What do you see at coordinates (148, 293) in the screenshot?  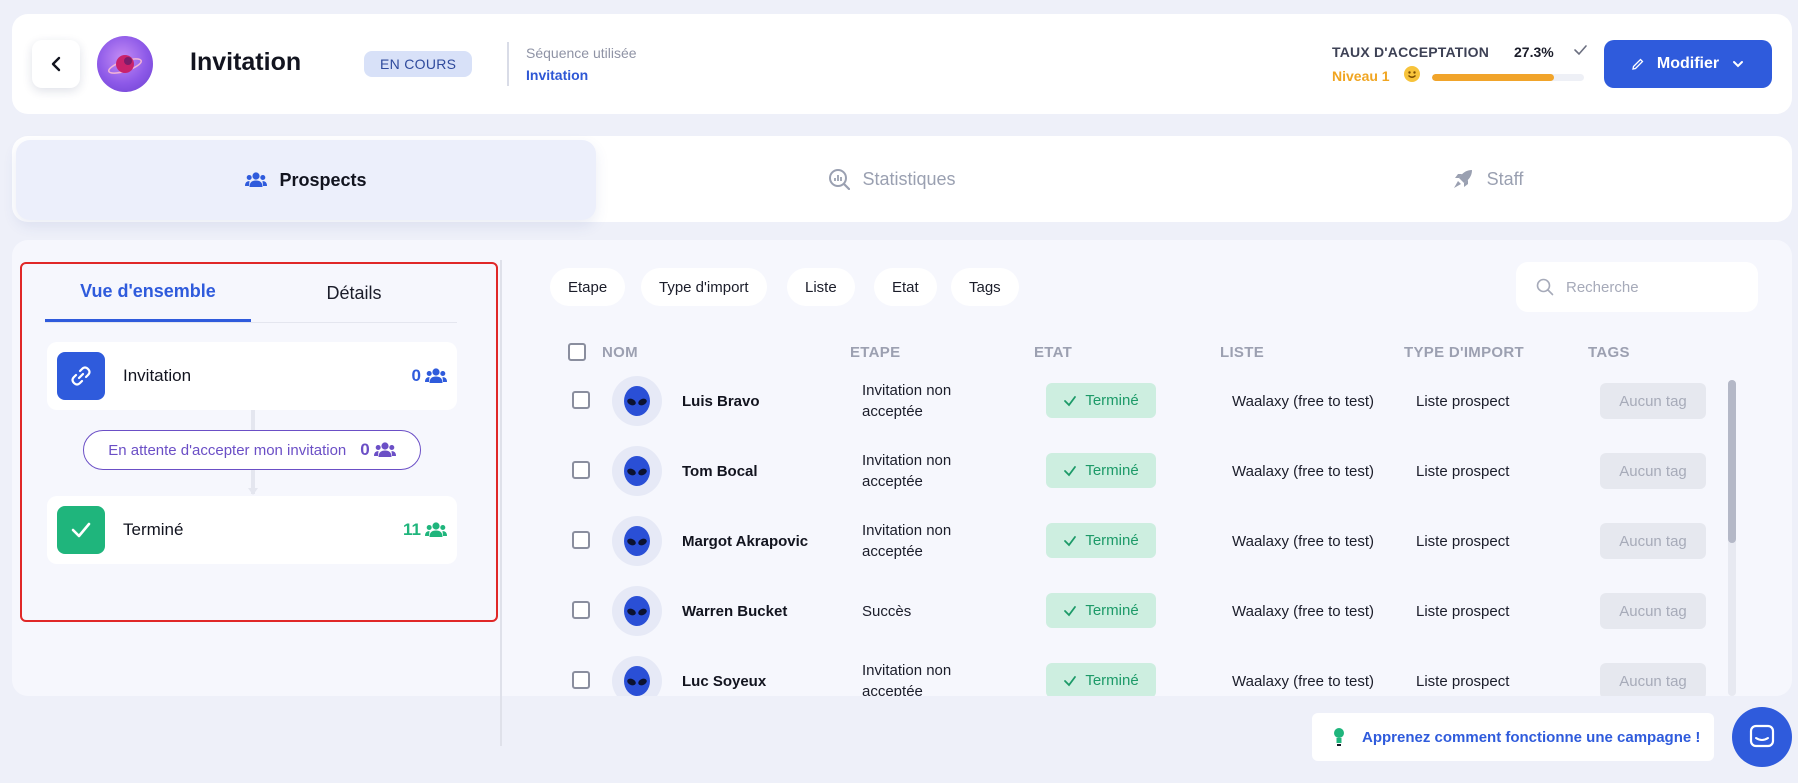 I see `subtab-overview: Vue d'ensemble` at bounding box center [148, 293].